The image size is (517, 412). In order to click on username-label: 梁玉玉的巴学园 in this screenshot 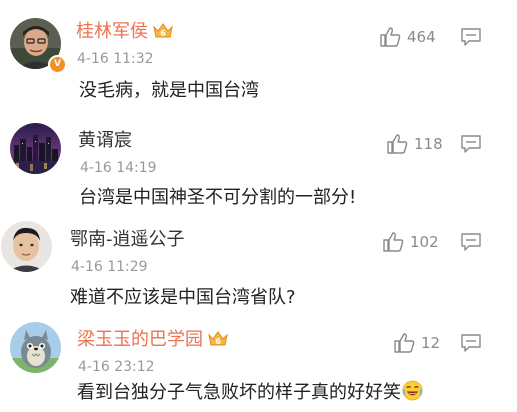, I will do `click(140, 339)`.